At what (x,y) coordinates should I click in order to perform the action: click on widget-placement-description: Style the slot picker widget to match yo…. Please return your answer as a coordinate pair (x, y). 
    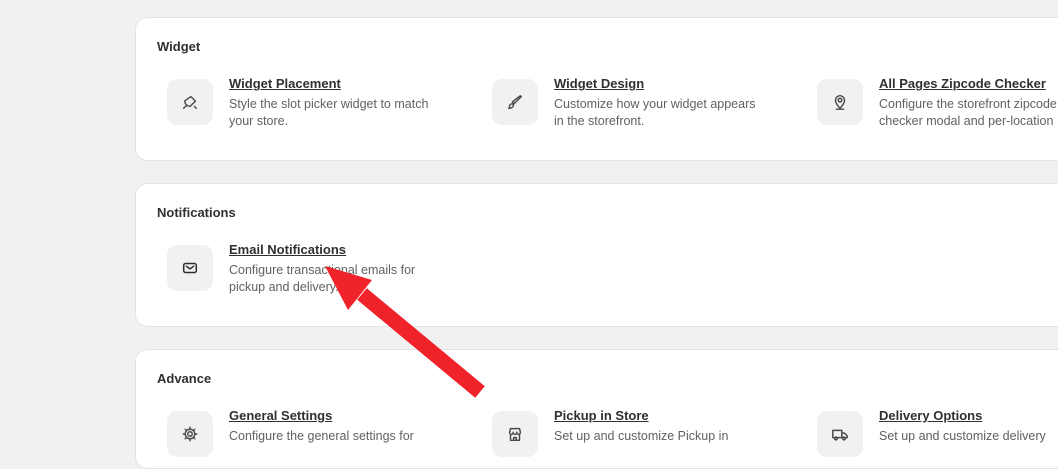
    Looking at the image, I should click on (329, 112).